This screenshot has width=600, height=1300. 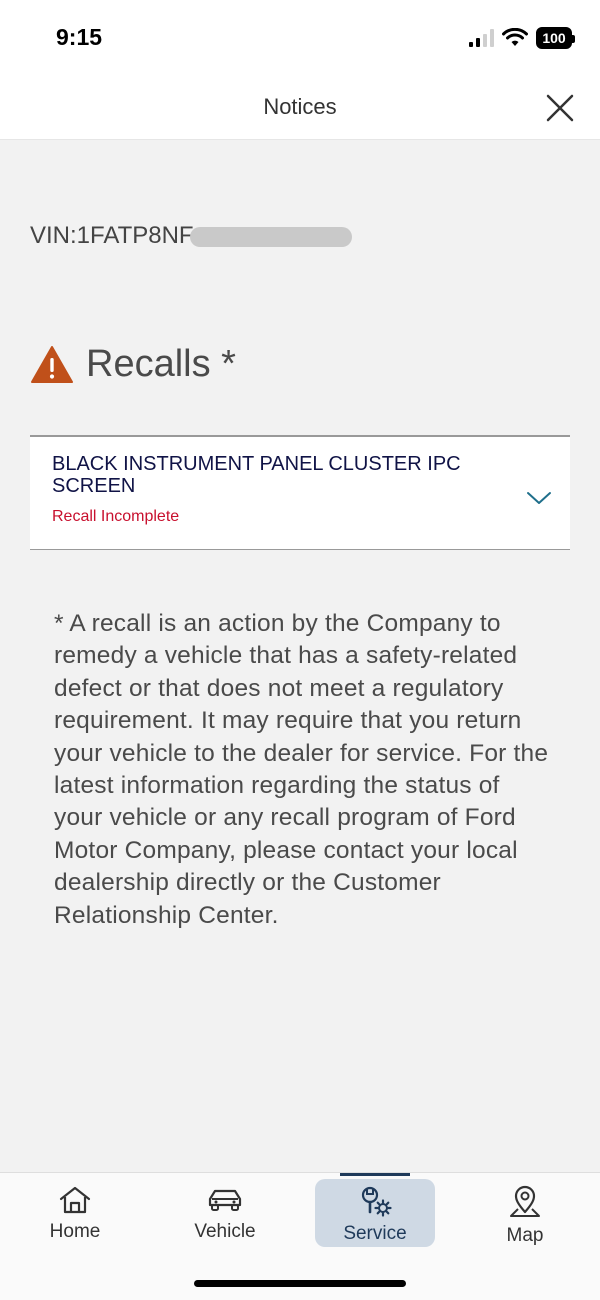 What do you see at coordinates (376, 1201) in the screenshot?
I see `service-wrench-gear-icon` at bounding box center [376, 1201].